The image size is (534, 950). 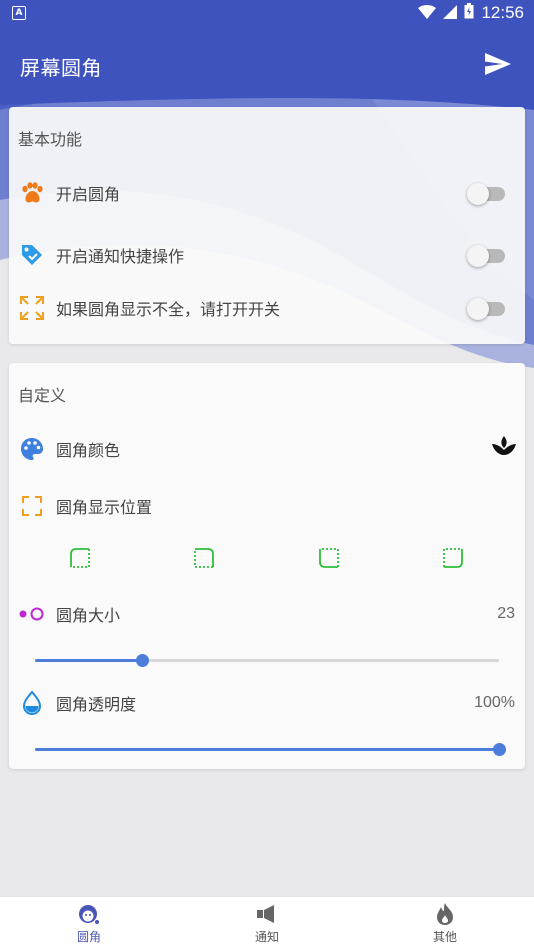 What do you see at coordinates (504, 449) in the screenshot?
I see `color-picker-icon` at bounding box center [504, 449].